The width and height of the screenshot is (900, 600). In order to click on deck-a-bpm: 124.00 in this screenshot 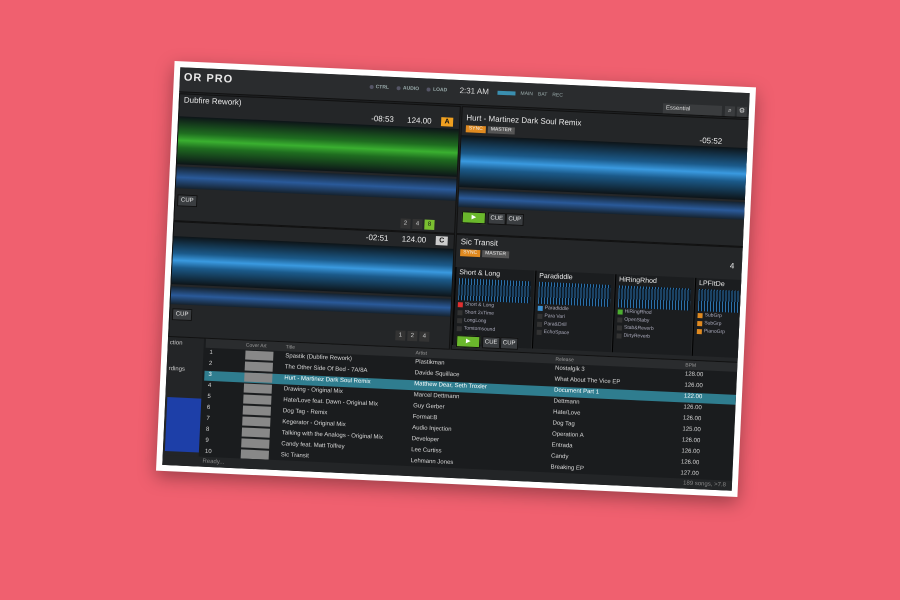, I will do `click(419, 120)`.